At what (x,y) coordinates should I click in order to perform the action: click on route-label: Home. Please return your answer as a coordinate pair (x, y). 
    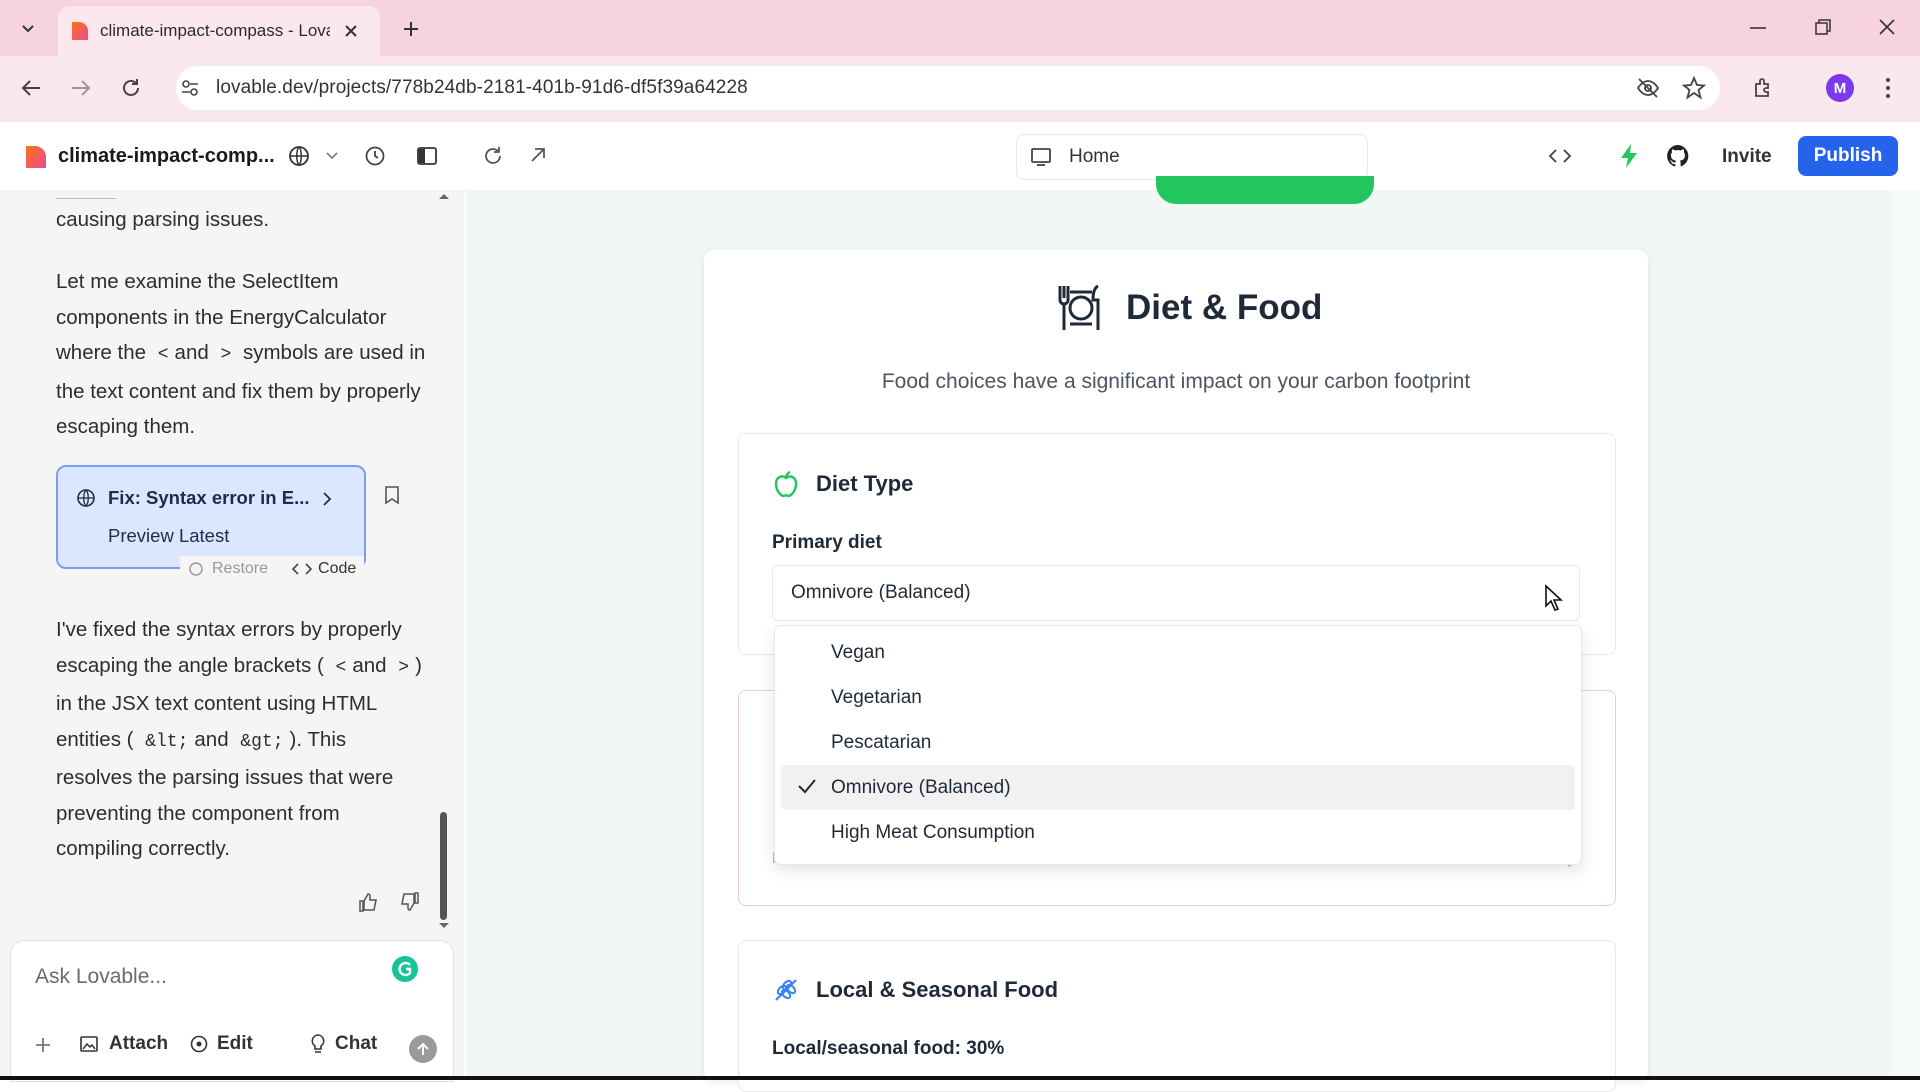
    Looking at the image, I should click on (1094, 156).